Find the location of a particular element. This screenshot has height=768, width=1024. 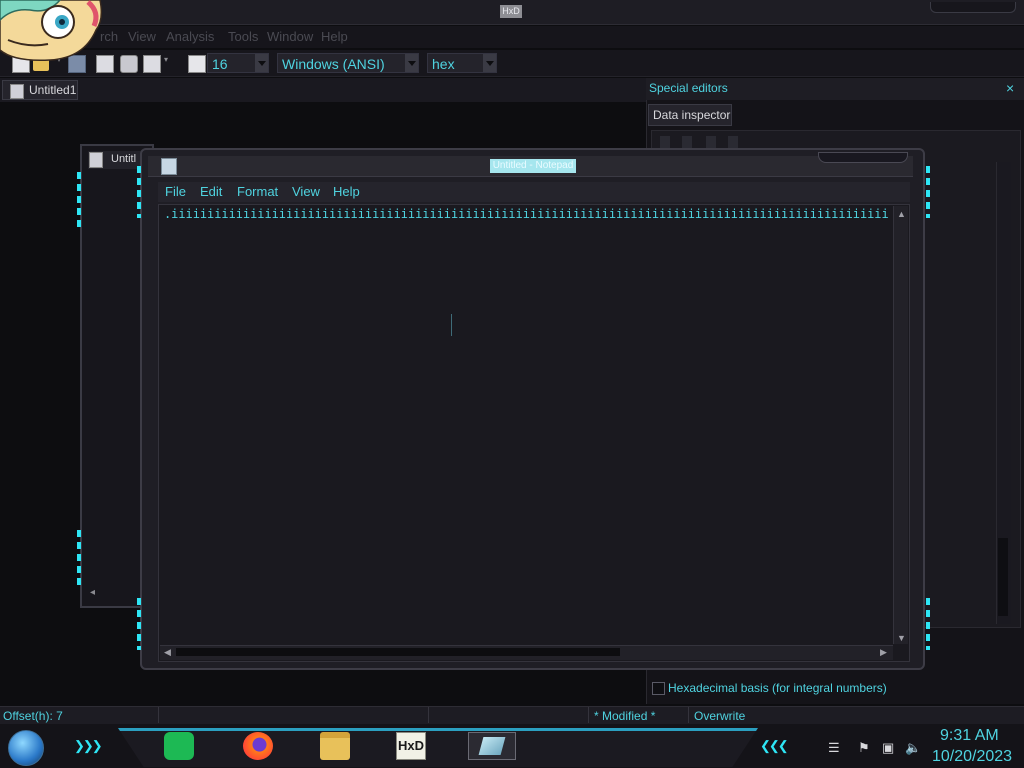

clipboard-icon is located at coordinates (152, 64).